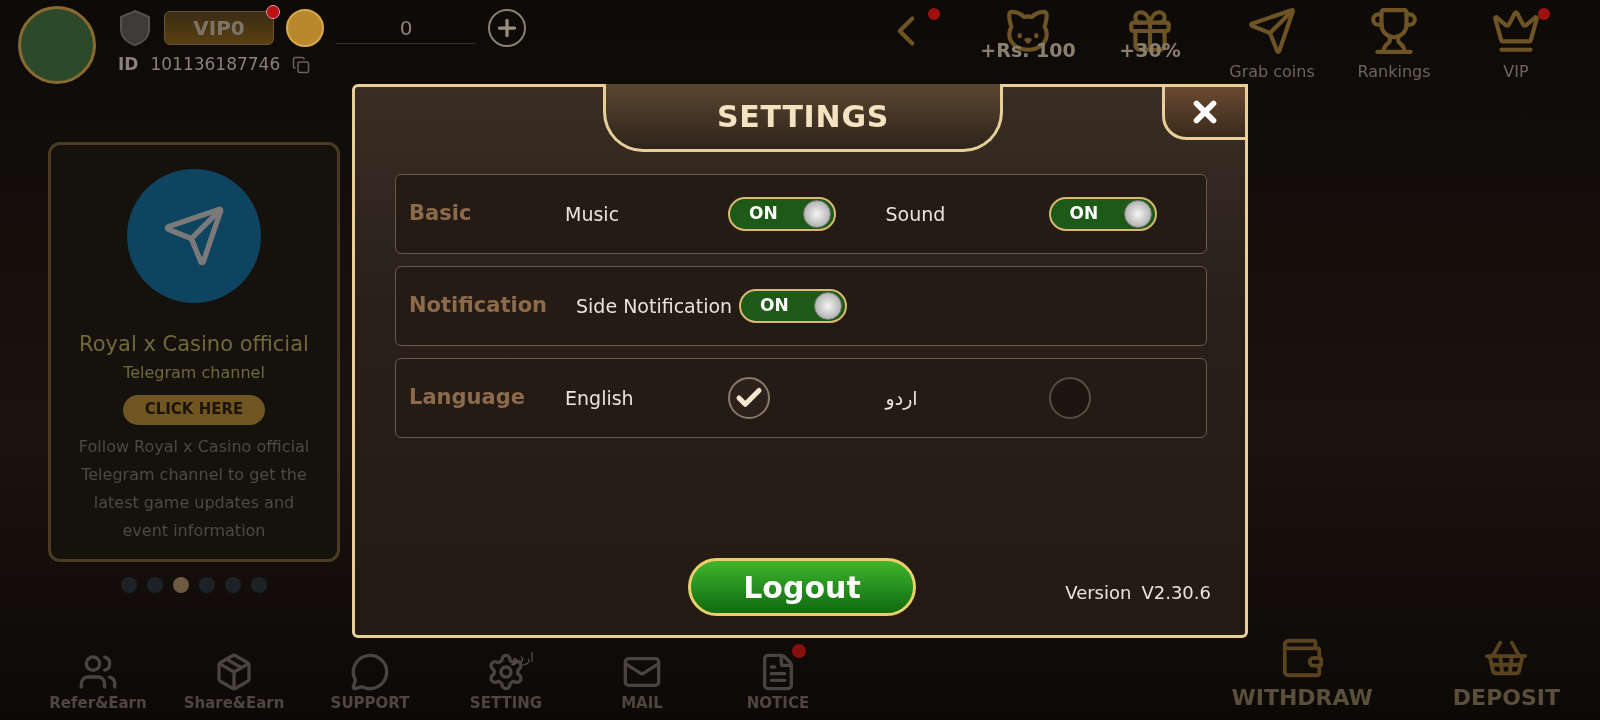  Describe the element at coordinates (1150, 50) in the screenshot. I see `icon-caption: +30%` at that location.